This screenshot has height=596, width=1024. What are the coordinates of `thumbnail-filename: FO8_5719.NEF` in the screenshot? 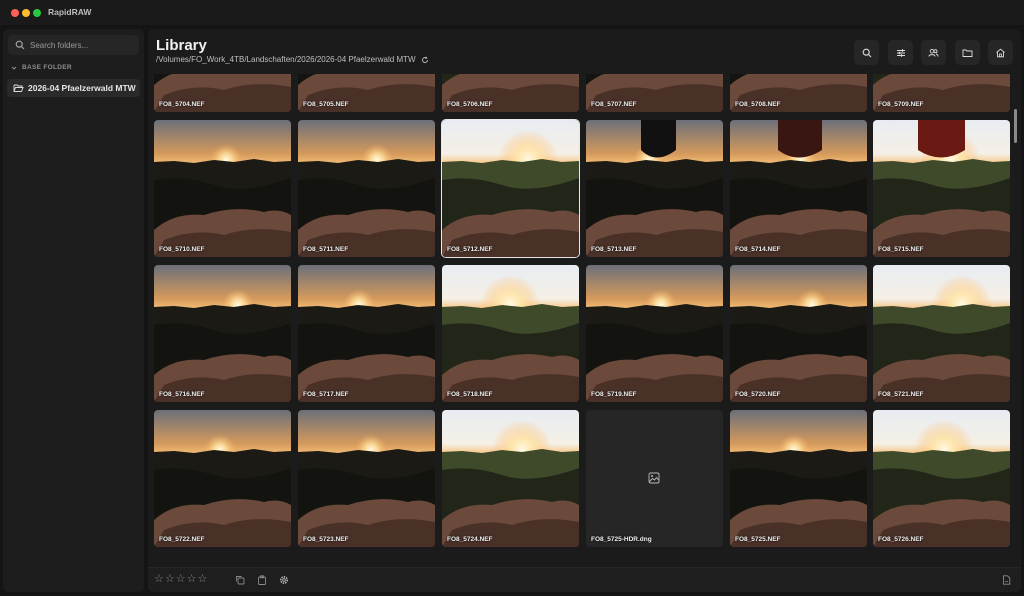 It's located at (614, 394).